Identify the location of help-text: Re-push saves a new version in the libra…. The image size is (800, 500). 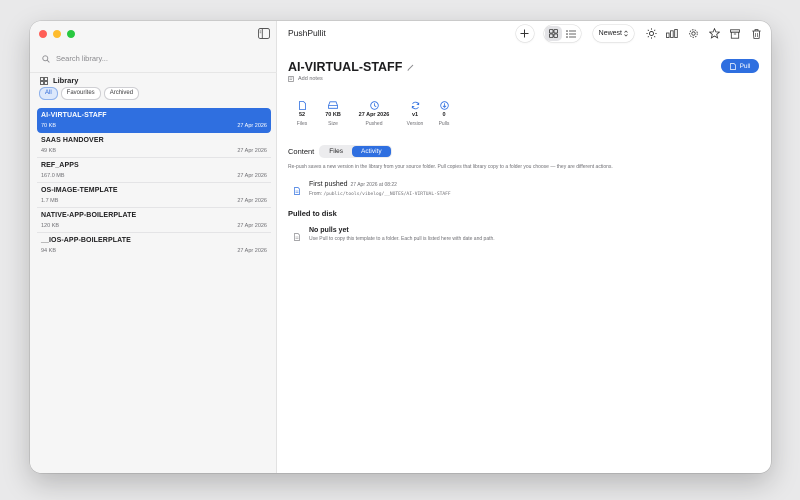
(450, 167).